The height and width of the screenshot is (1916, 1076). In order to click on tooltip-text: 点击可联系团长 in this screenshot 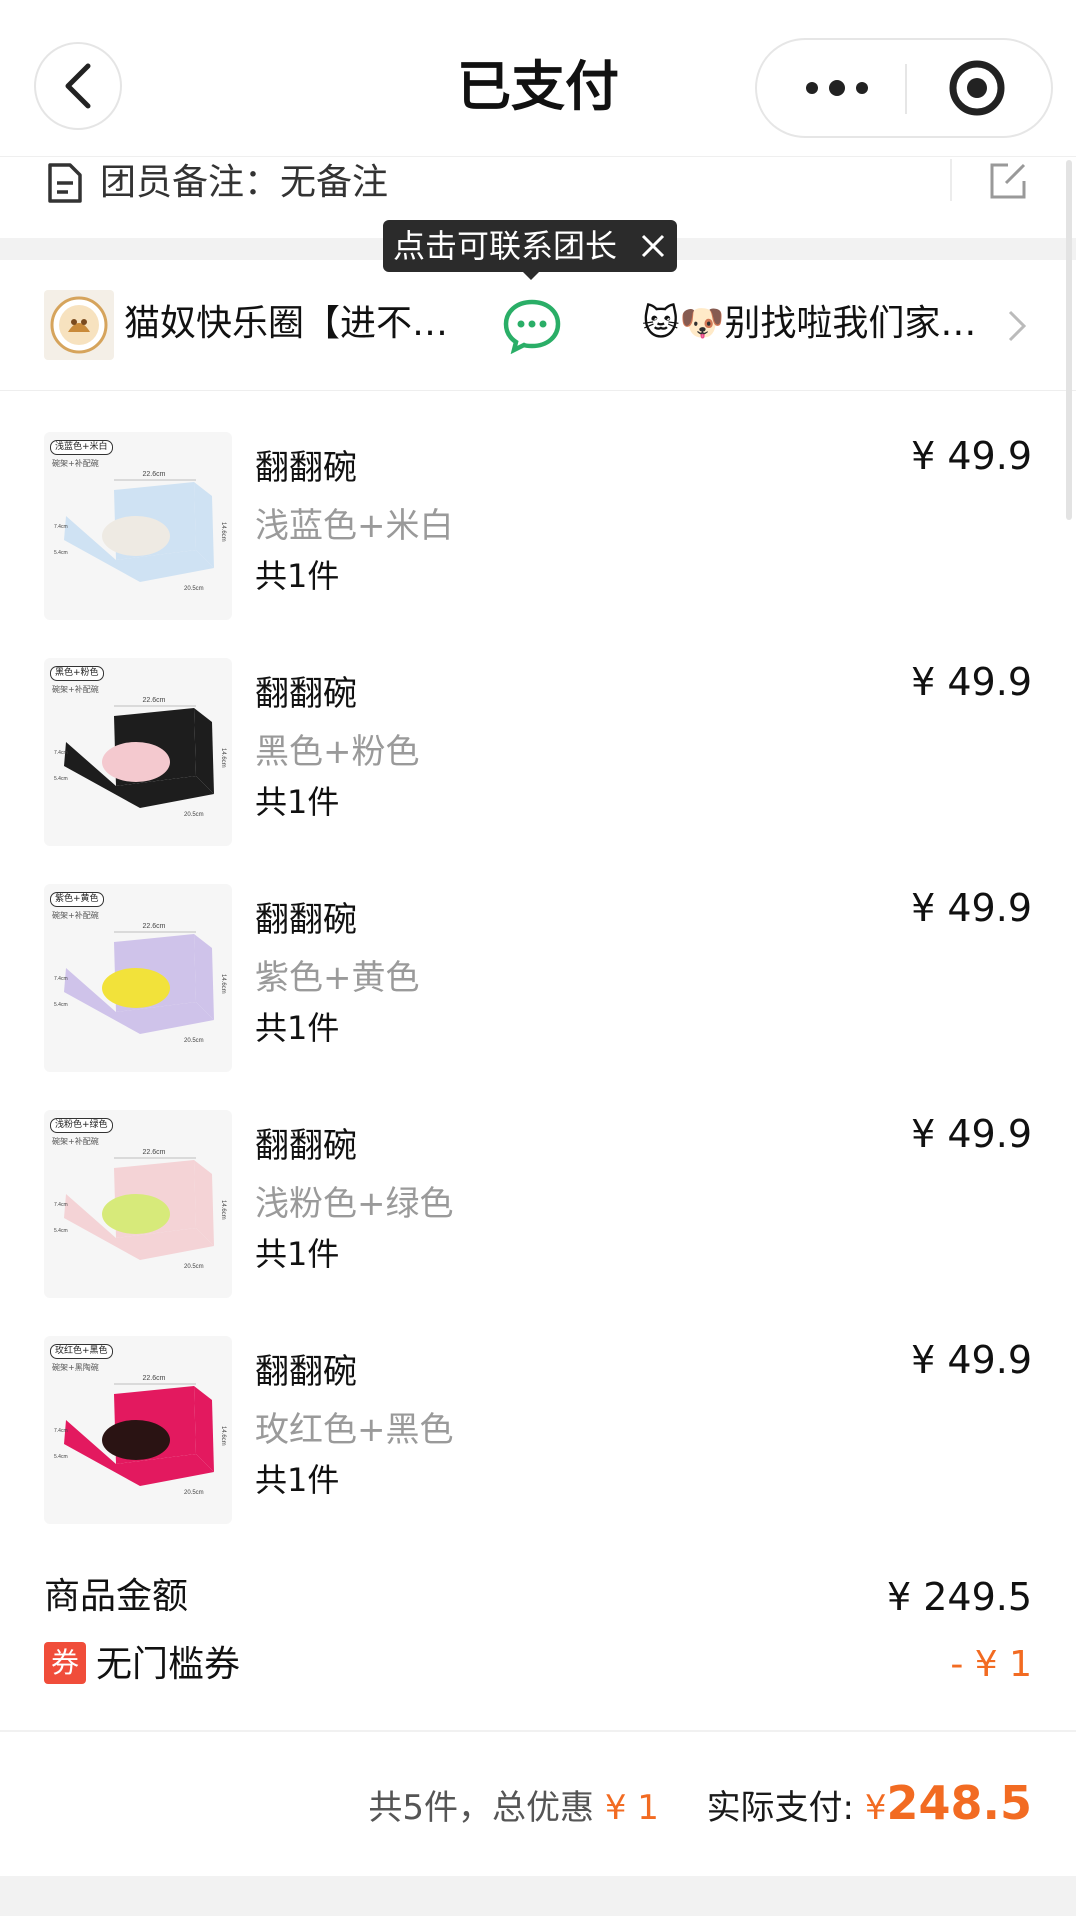, I will do `click(505, 246)`.